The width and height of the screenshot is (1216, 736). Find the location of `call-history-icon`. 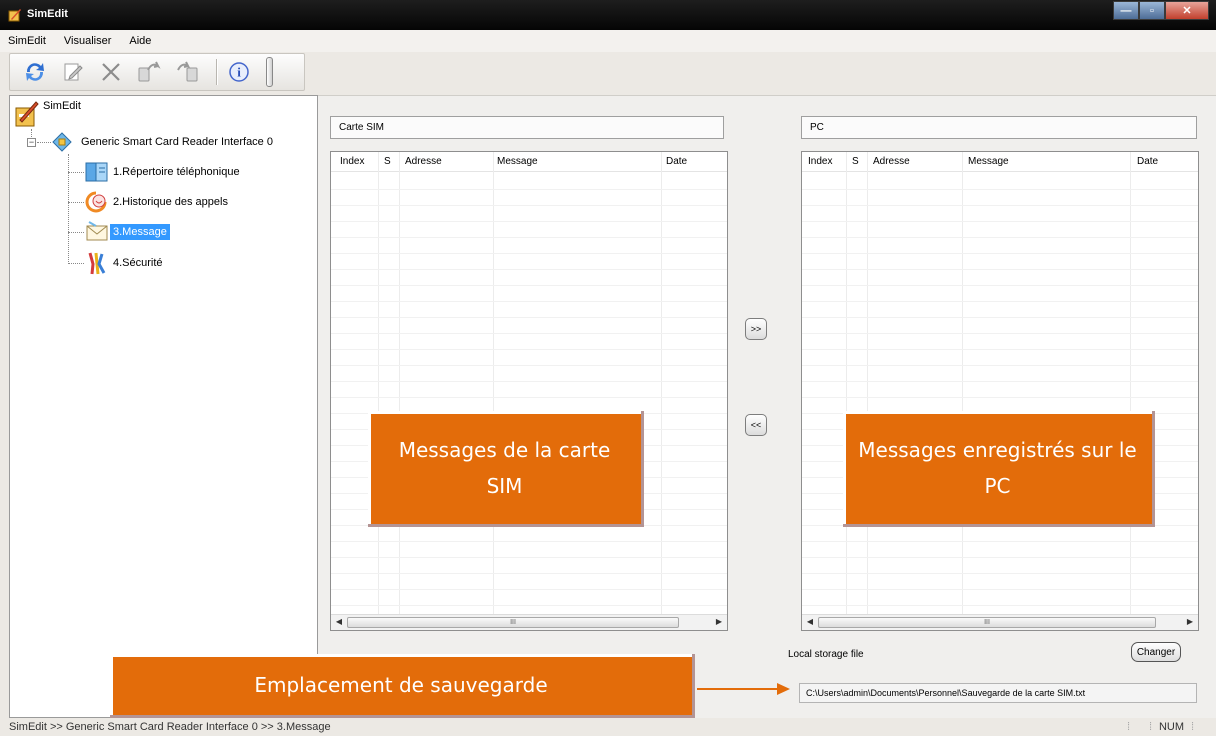

call-history-icon is located at coordinates (96, 202).